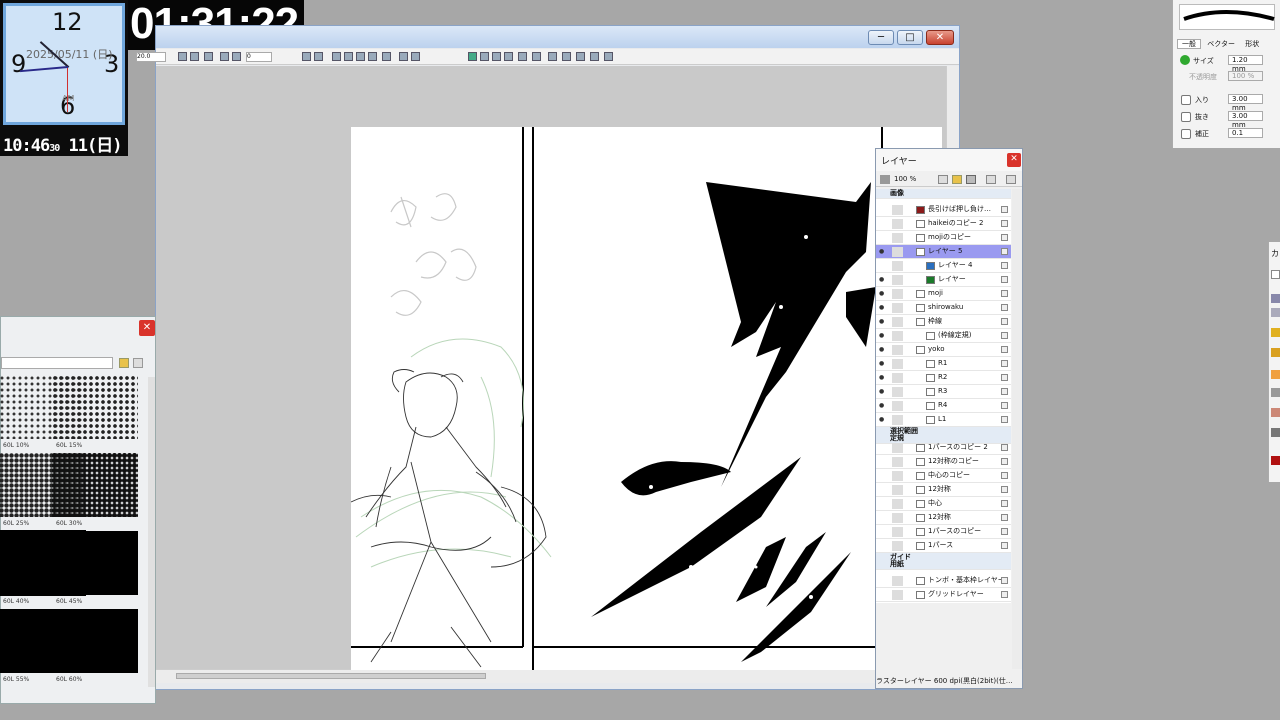  Describe the element at coordinates (943, 364) in the screenshot. I see `layer-row: ● R1` at that location.